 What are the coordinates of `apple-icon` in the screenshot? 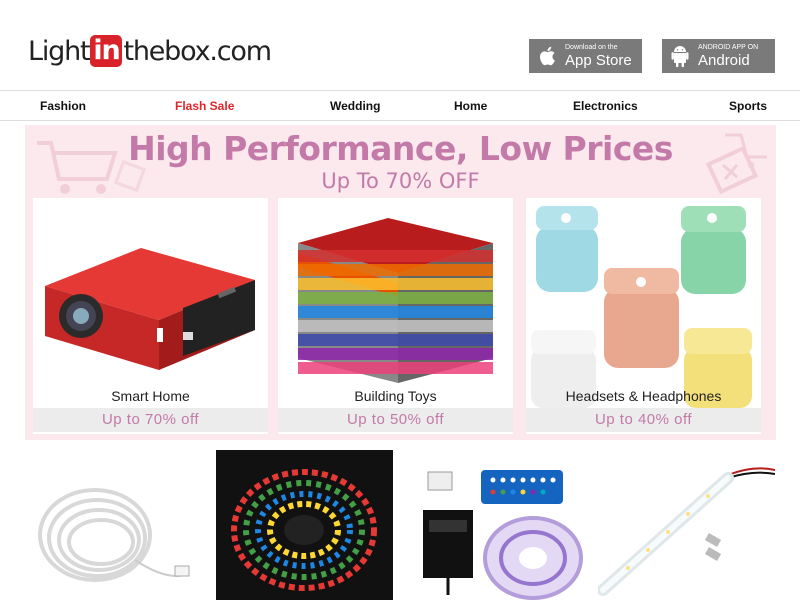 It's located at (547, 56).